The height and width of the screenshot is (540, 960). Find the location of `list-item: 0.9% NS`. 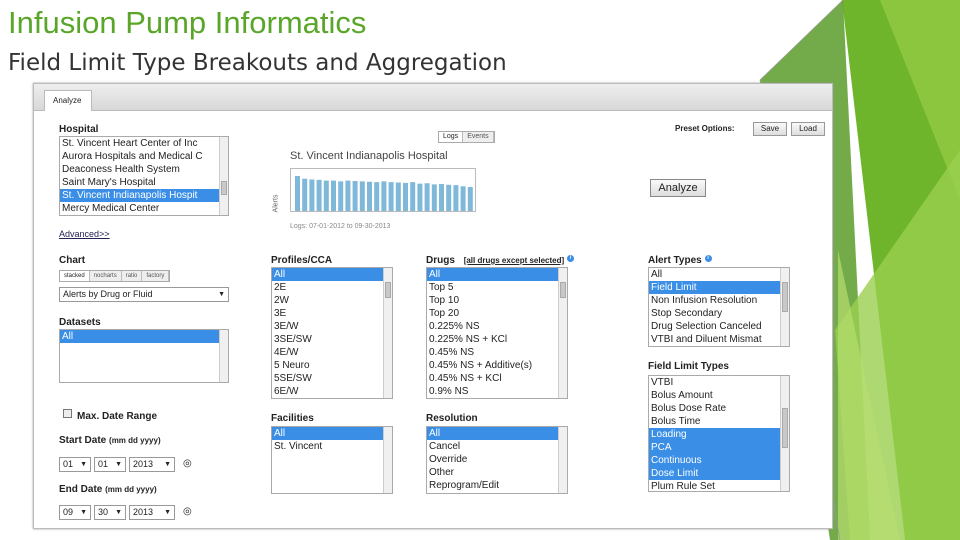

list-item: 0.9% NS is located at coordinates (497, 391).